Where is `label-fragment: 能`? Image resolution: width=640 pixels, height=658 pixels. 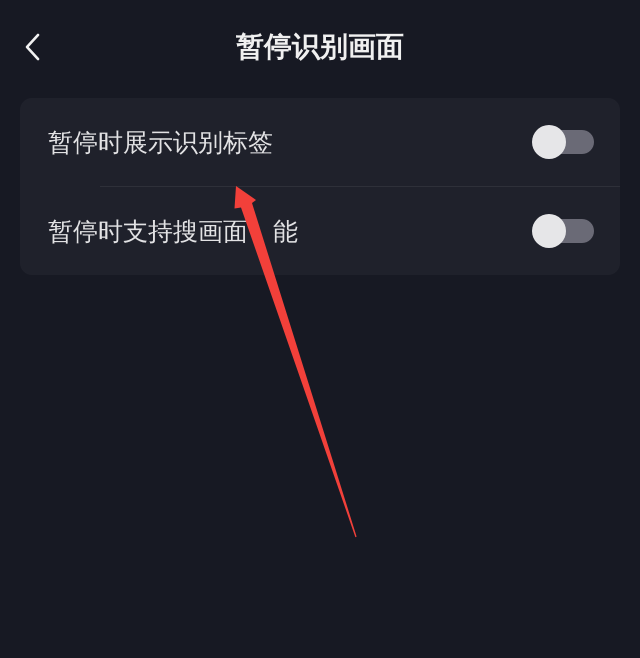 label-fragment: 能 is located at coordinates (285, 232).